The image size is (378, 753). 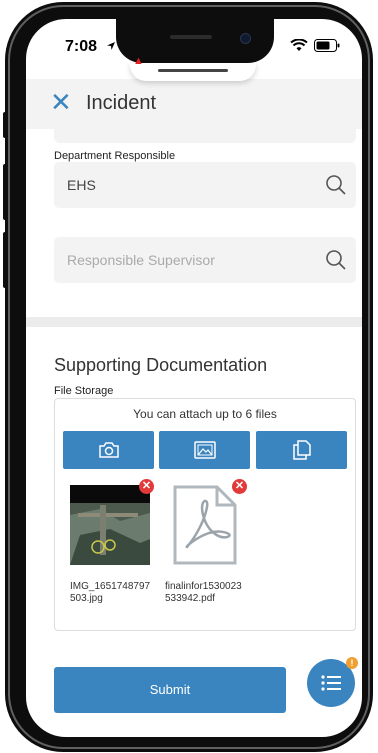 I want to click on copy-document-icon, so click(x=301, y=450).